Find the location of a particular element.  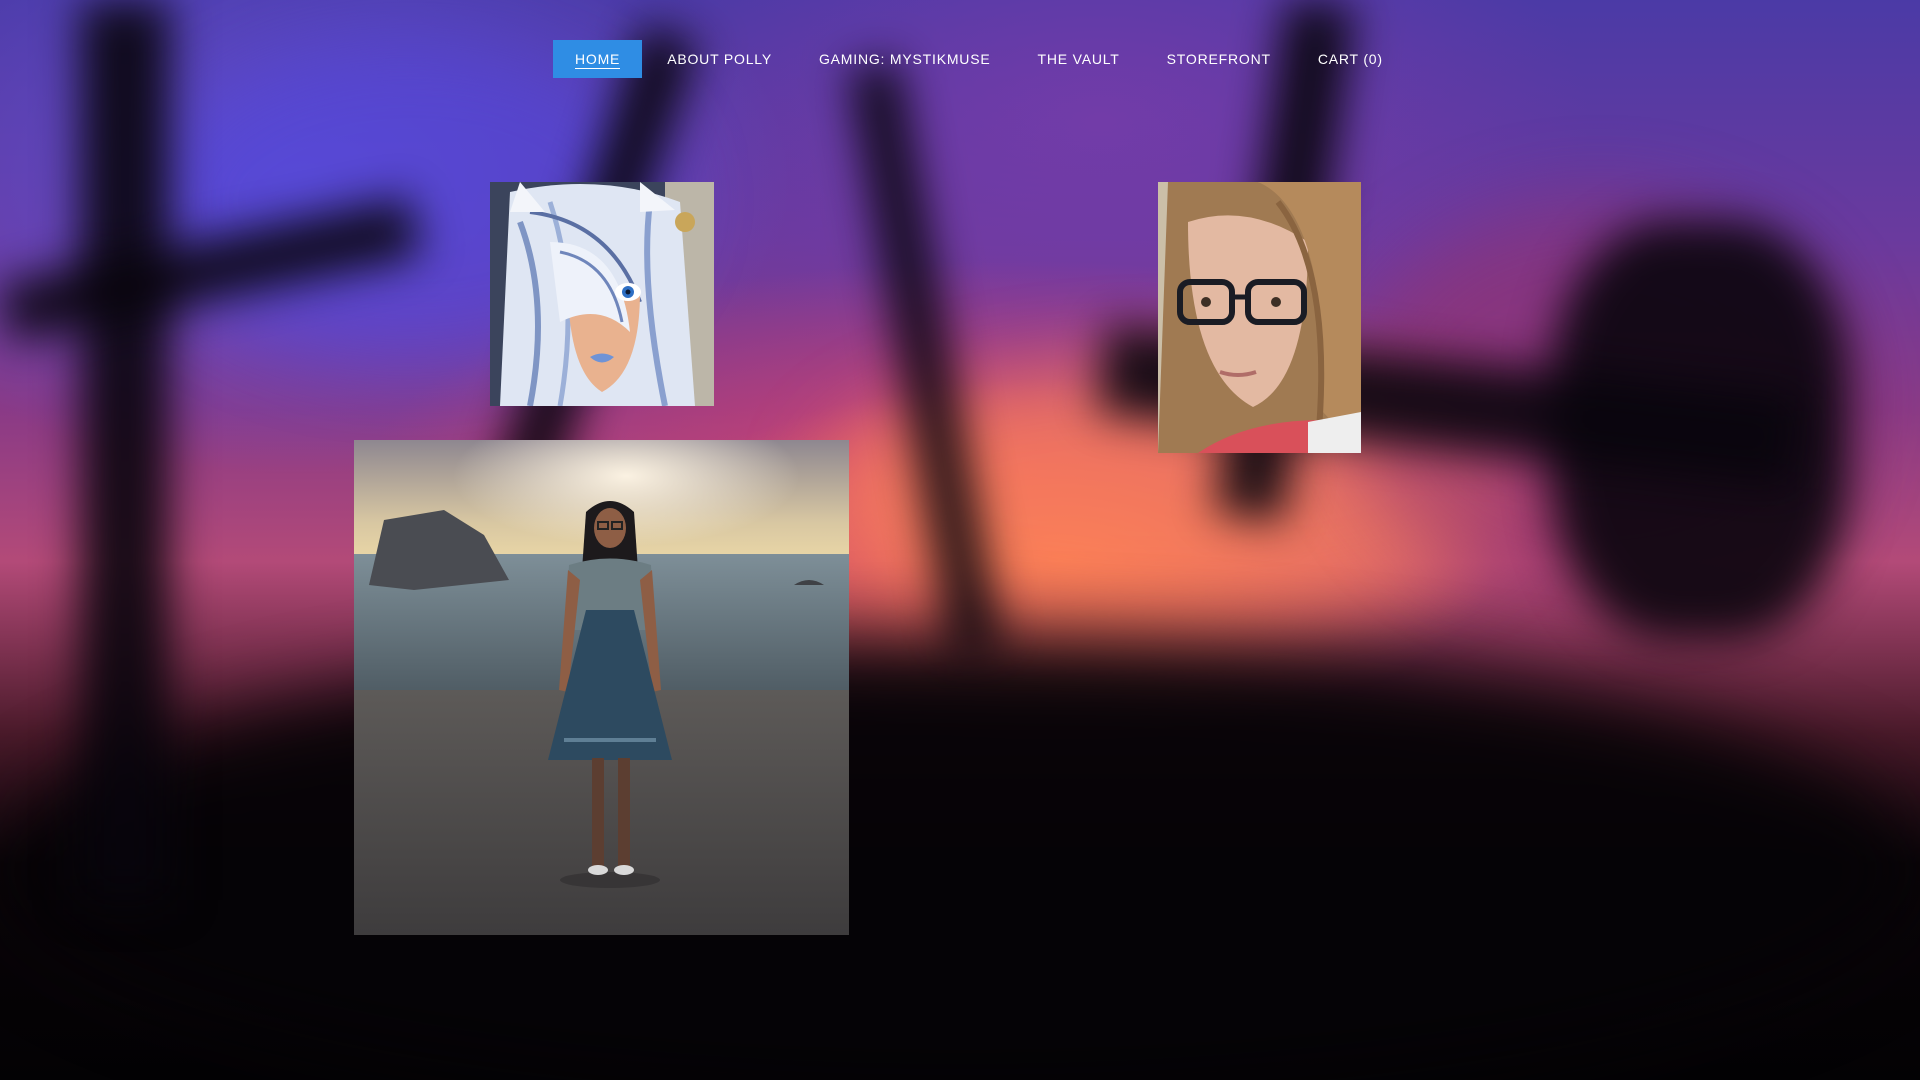

nav-about-polly-label: ABOUT POLLY is located at coordinates (719, 59).